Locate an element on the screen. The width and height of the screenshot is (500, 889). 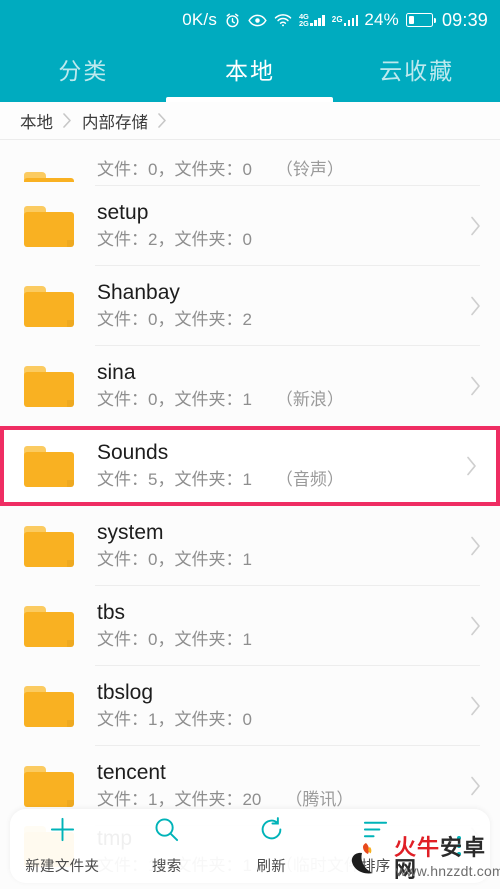
list-item-subtitle: 文件：0，文件夹：2 is located at coordinates (174, 319).